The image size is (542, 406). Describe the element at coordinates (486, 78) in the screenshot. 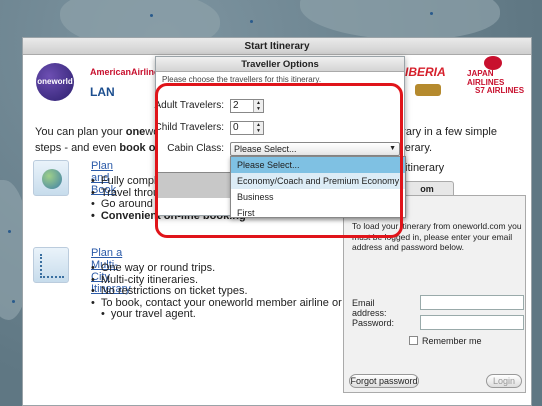

I see `jal-logo: JAPAN AIRLINES` at that location.